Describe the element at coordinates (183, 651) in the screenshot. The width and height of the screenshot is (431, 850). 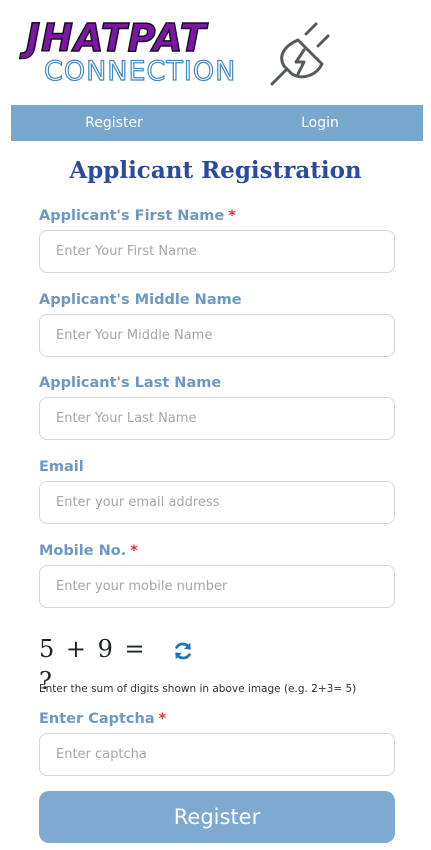
I see `refresh-icon` at that location.